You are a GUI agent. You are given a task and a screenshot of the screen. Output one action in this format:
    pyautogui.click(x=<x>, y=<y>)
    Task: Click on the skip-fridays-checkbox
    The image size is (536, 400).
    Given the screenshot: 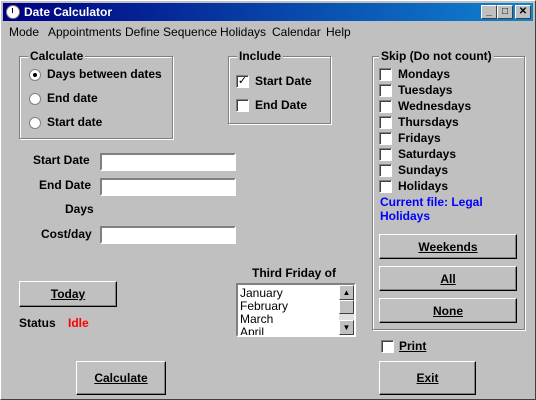 What is the action you would take?
    pyautogui.click(x=385, y=138)
    